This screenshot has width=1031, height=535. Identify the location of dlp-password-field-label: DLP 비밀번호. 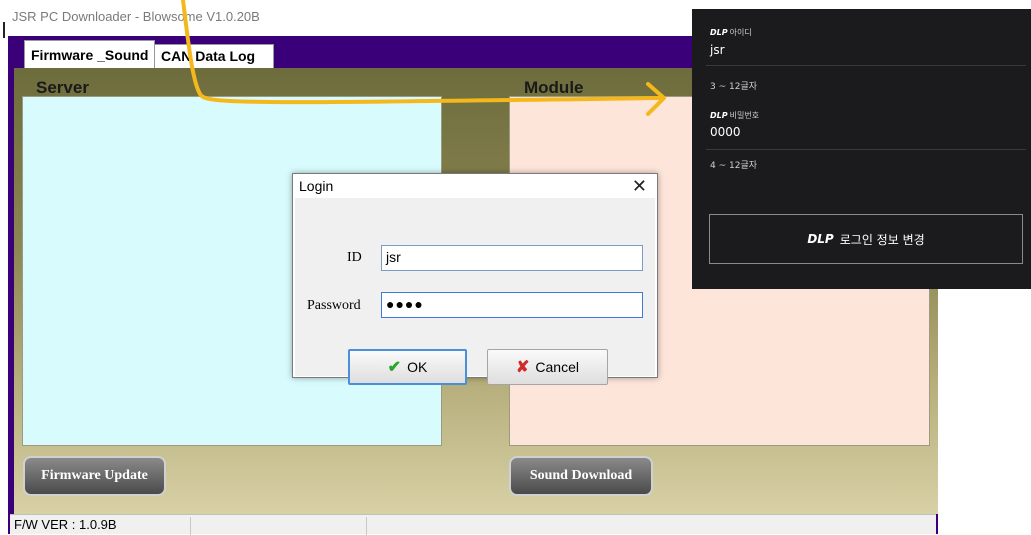
(735, 115).